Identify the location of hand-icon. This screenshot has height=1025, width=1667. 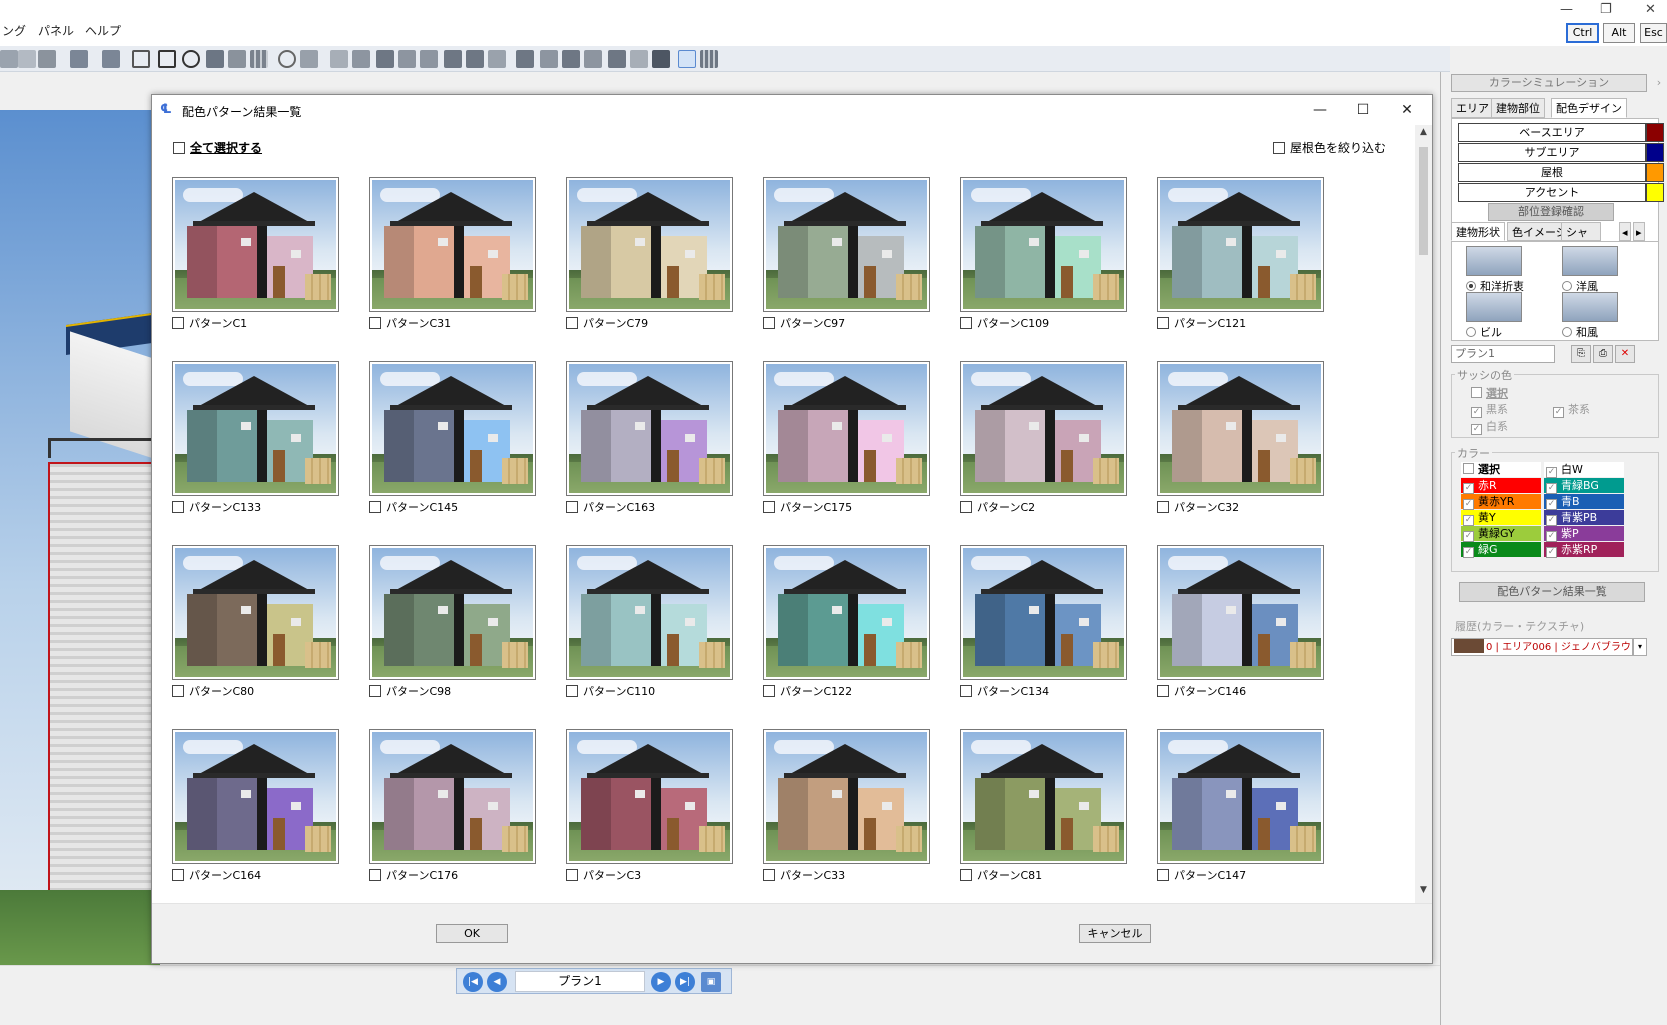
(309, 59).